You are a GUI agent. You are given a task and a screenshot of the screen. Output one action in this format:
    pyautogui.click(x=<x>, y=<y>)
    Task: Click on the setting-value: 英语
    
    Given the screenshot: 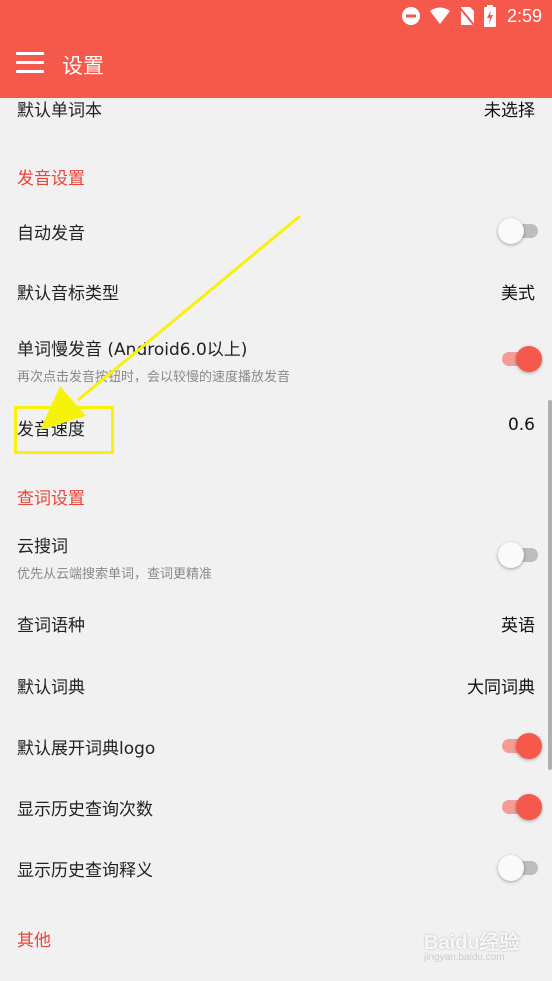 What is the action you would take?
    pyautogui.click(x=518, y=626)
    